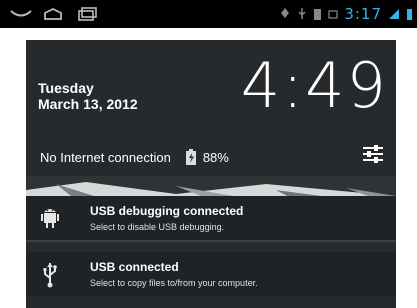  I want to click on status-indicators: 3:17, so click(346, 14).